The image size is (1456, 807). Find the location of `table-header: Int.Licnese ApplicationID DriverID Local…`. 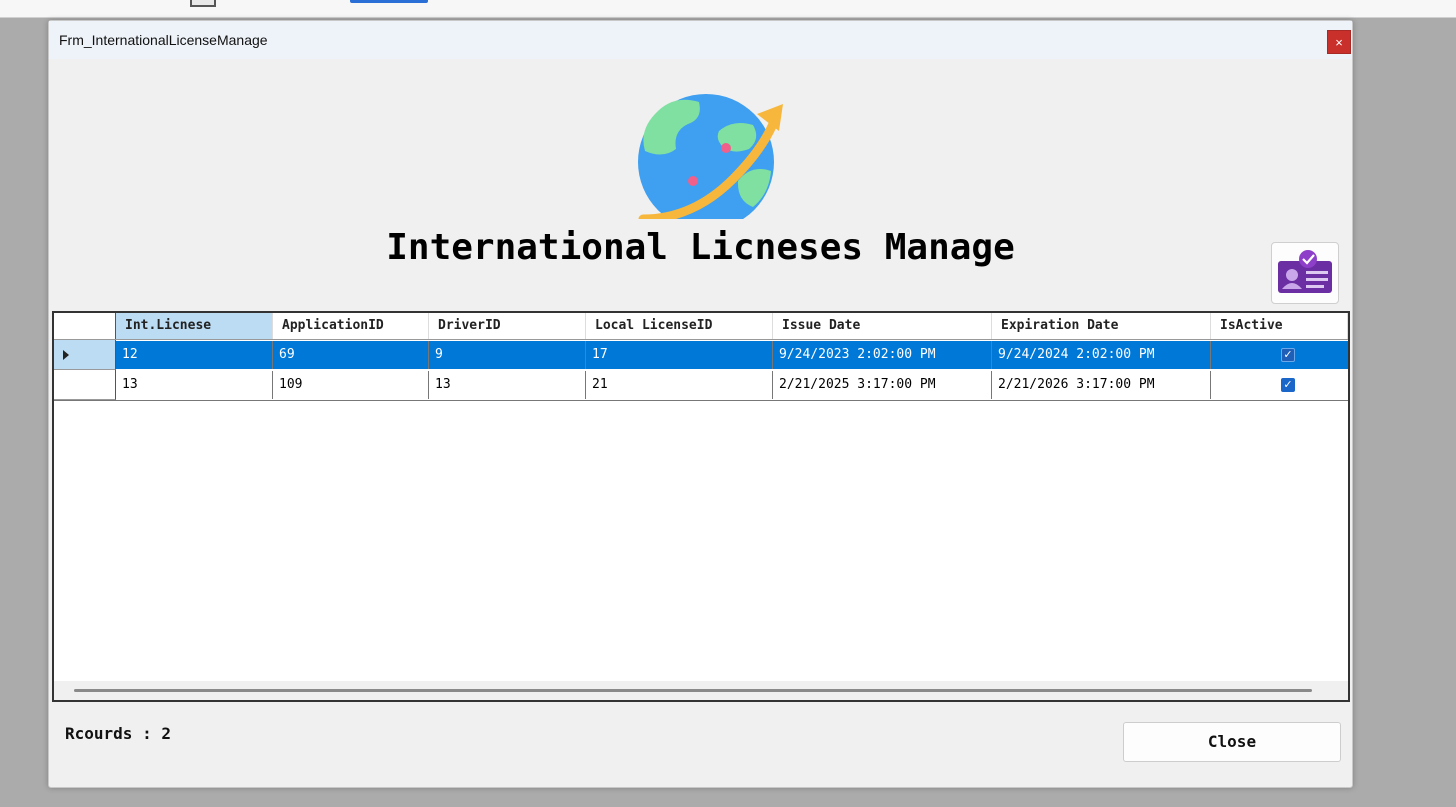

table-header: Int.Licnese ApplicationID DriverID Local… is located at coordinates (701, 326).